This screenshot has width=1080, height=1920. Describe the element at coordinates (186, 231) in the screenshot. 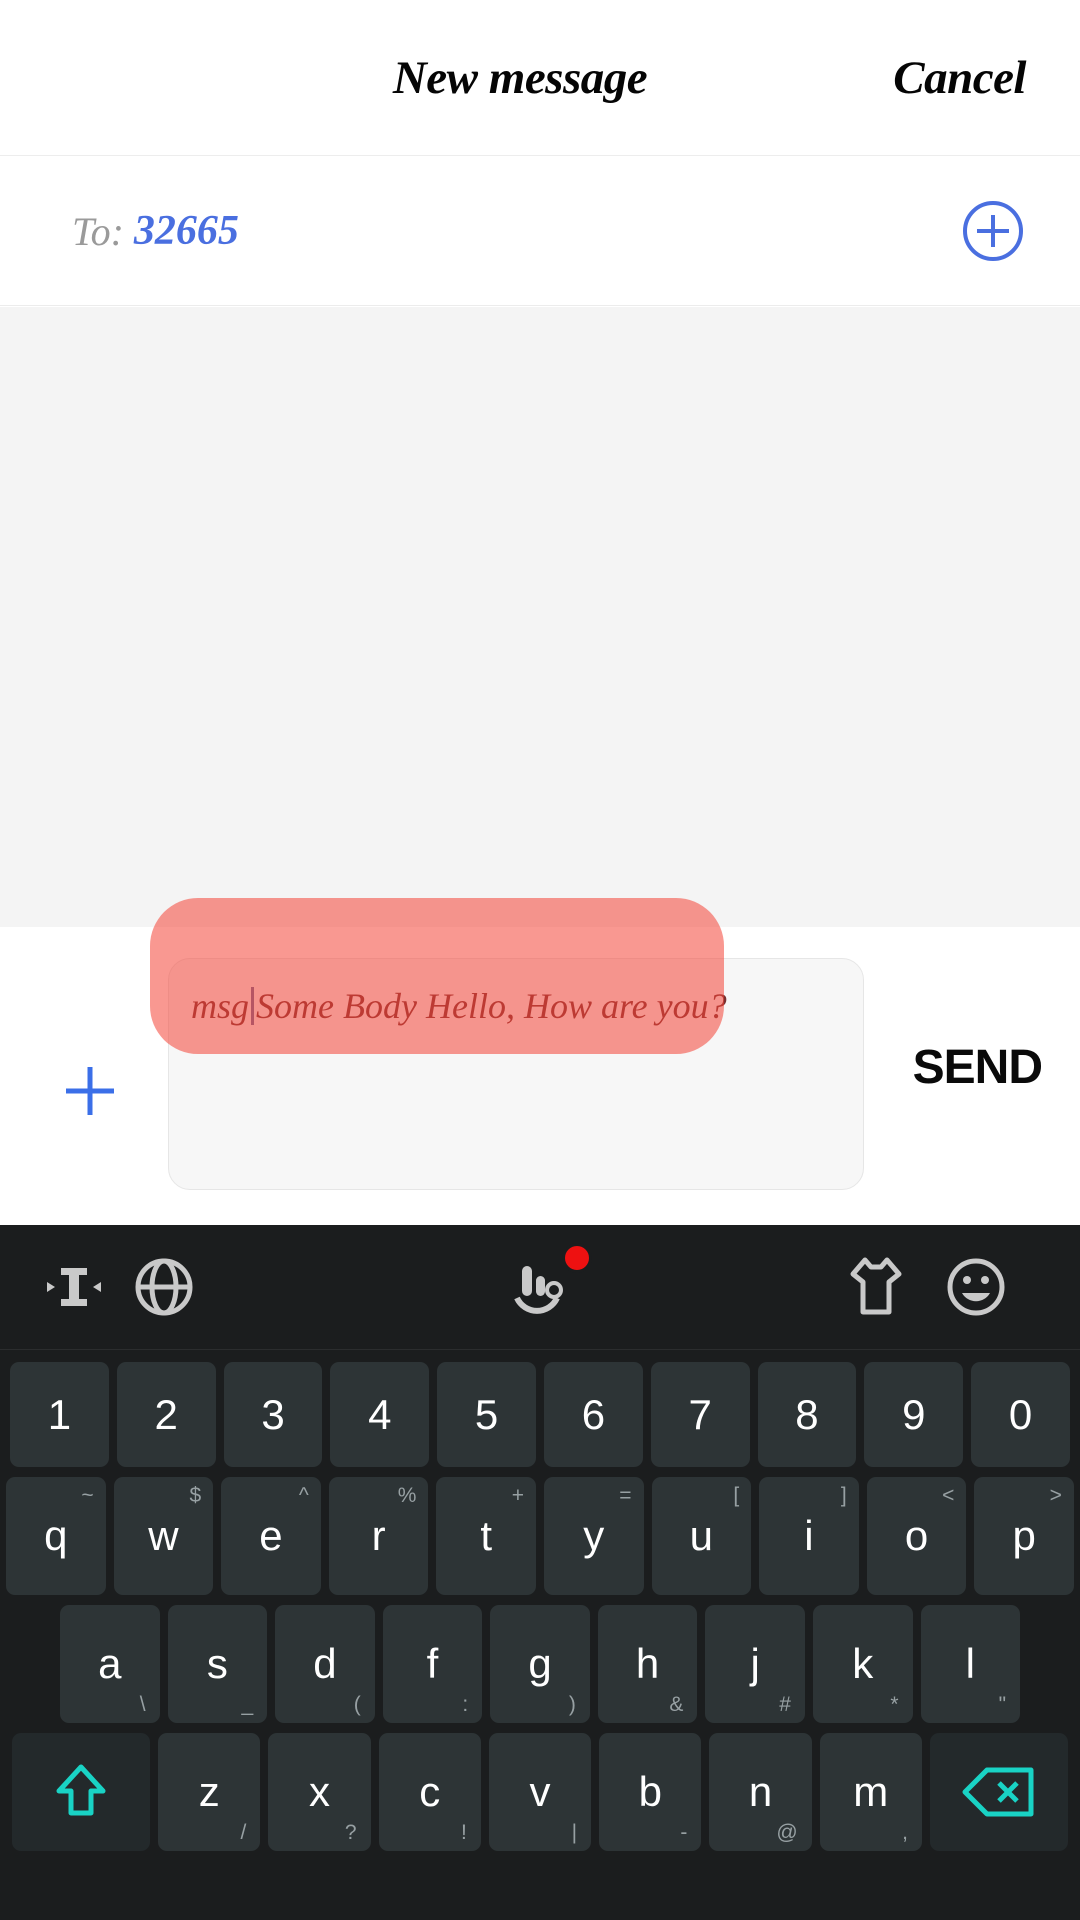

I see `recipient-value: 32665` at that location.